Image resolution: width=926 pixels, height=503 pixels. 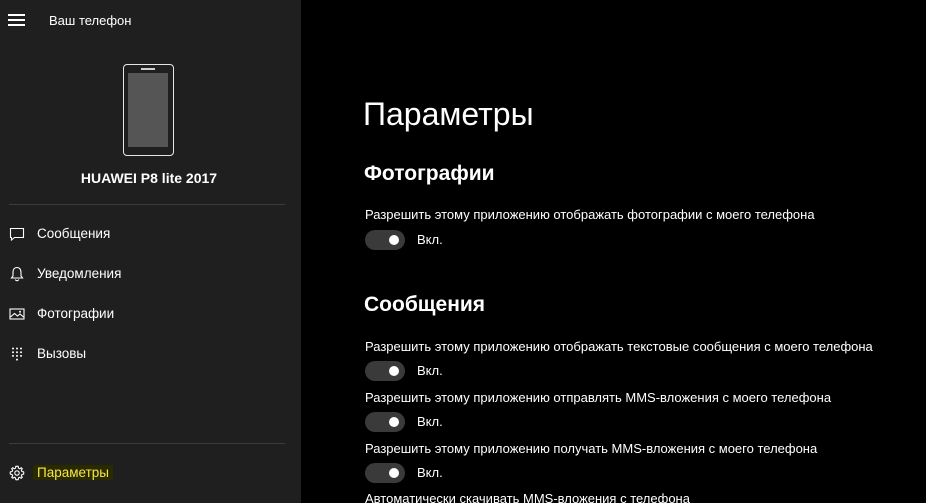 What do you see at coordinates (448, 114) in the screenshot?
I see `page-title: Параметры` at bounding box center [448, 114].